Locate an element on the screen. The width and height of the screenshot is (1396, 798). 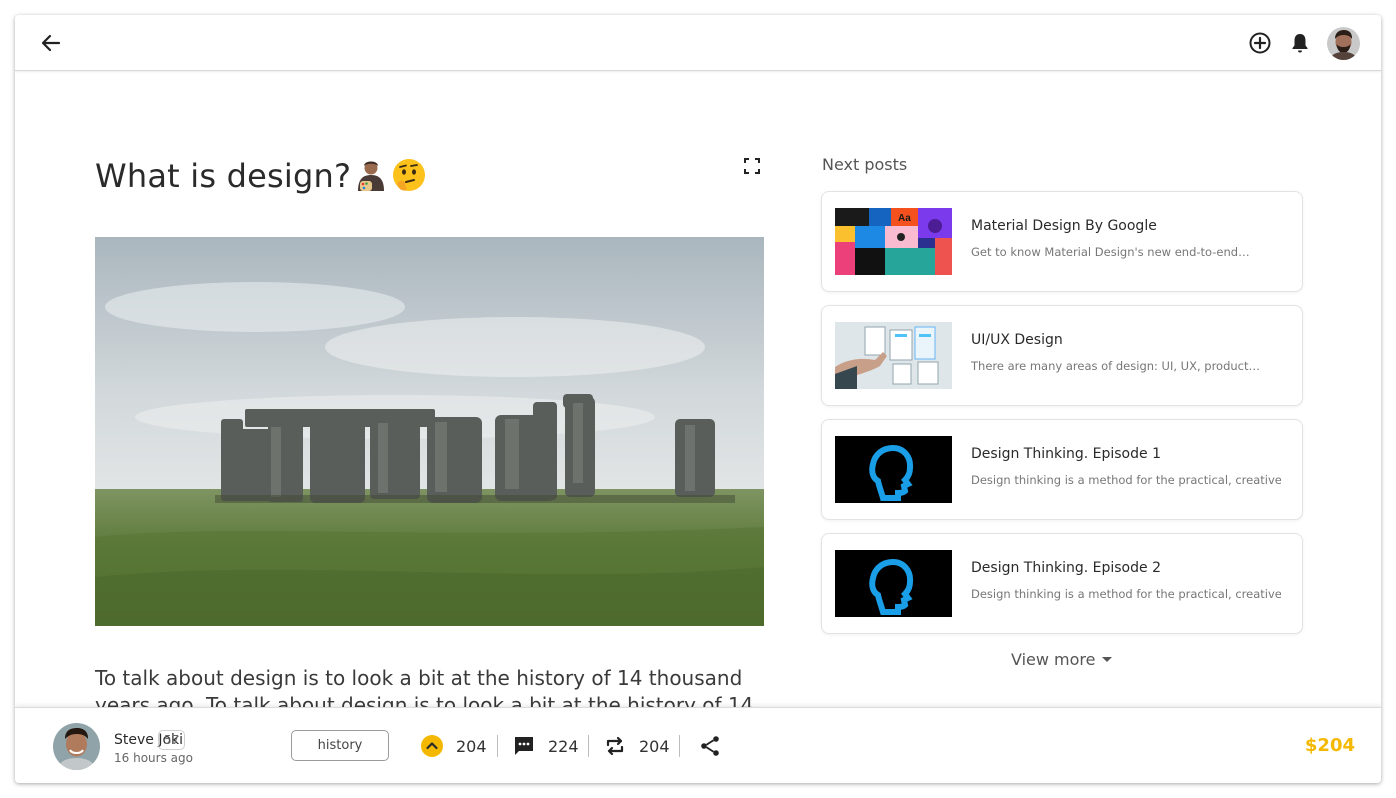
author-level-badge: 57 is located at coordinates (172, 740).